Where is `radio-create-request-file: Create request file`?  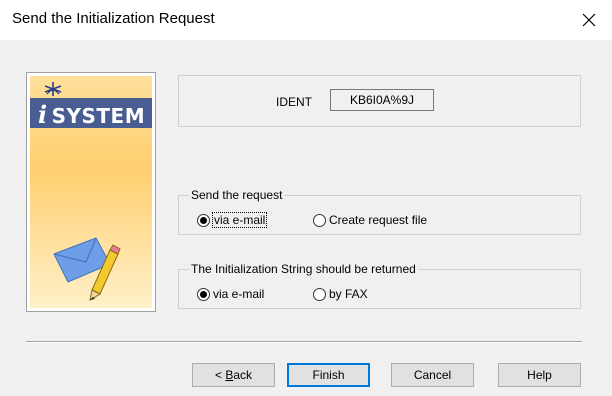
radio-create-request-file: Create request file is located at coordinates (370, 220).